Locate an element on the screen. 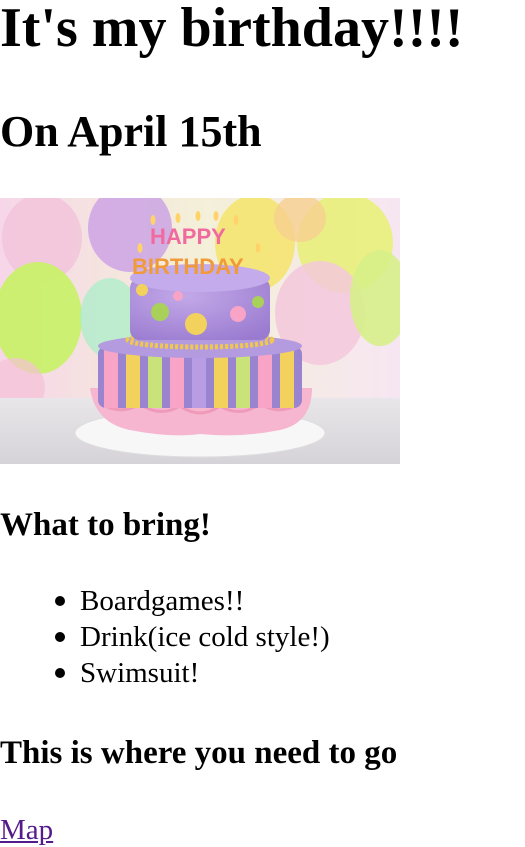  list-item: Drink(ice cold style!) is located at coordinates (192, 637).